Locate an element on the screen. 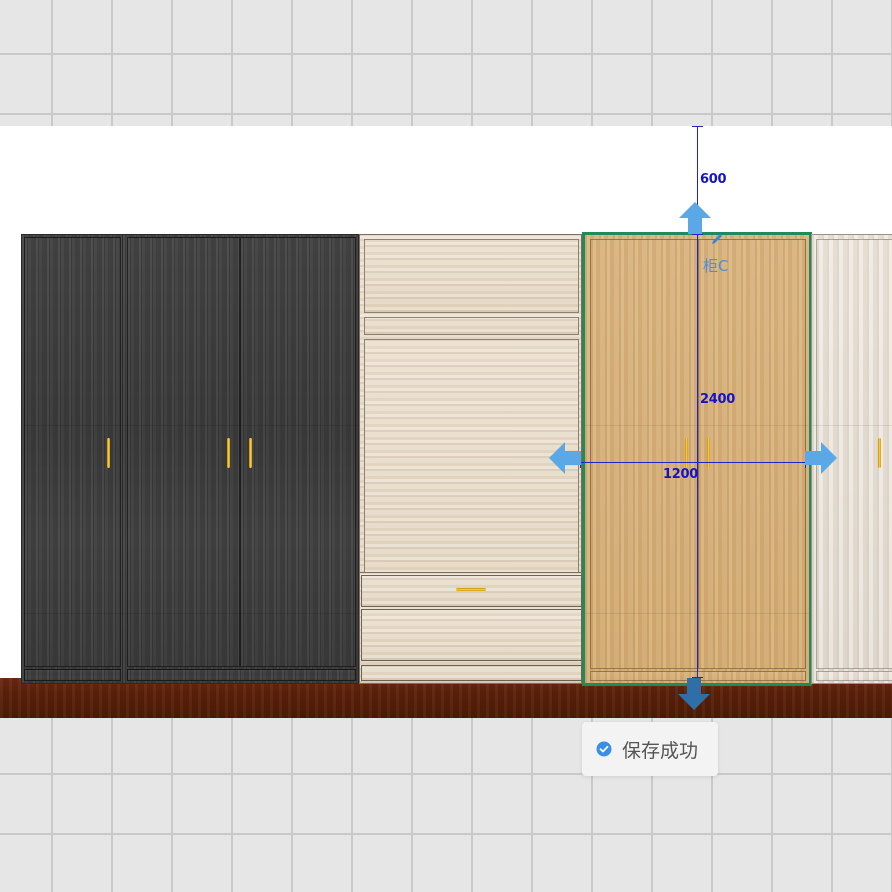 This screenshot has height=892, width=892. resize-left-arrow-icon is located at coordinates (565, 458).